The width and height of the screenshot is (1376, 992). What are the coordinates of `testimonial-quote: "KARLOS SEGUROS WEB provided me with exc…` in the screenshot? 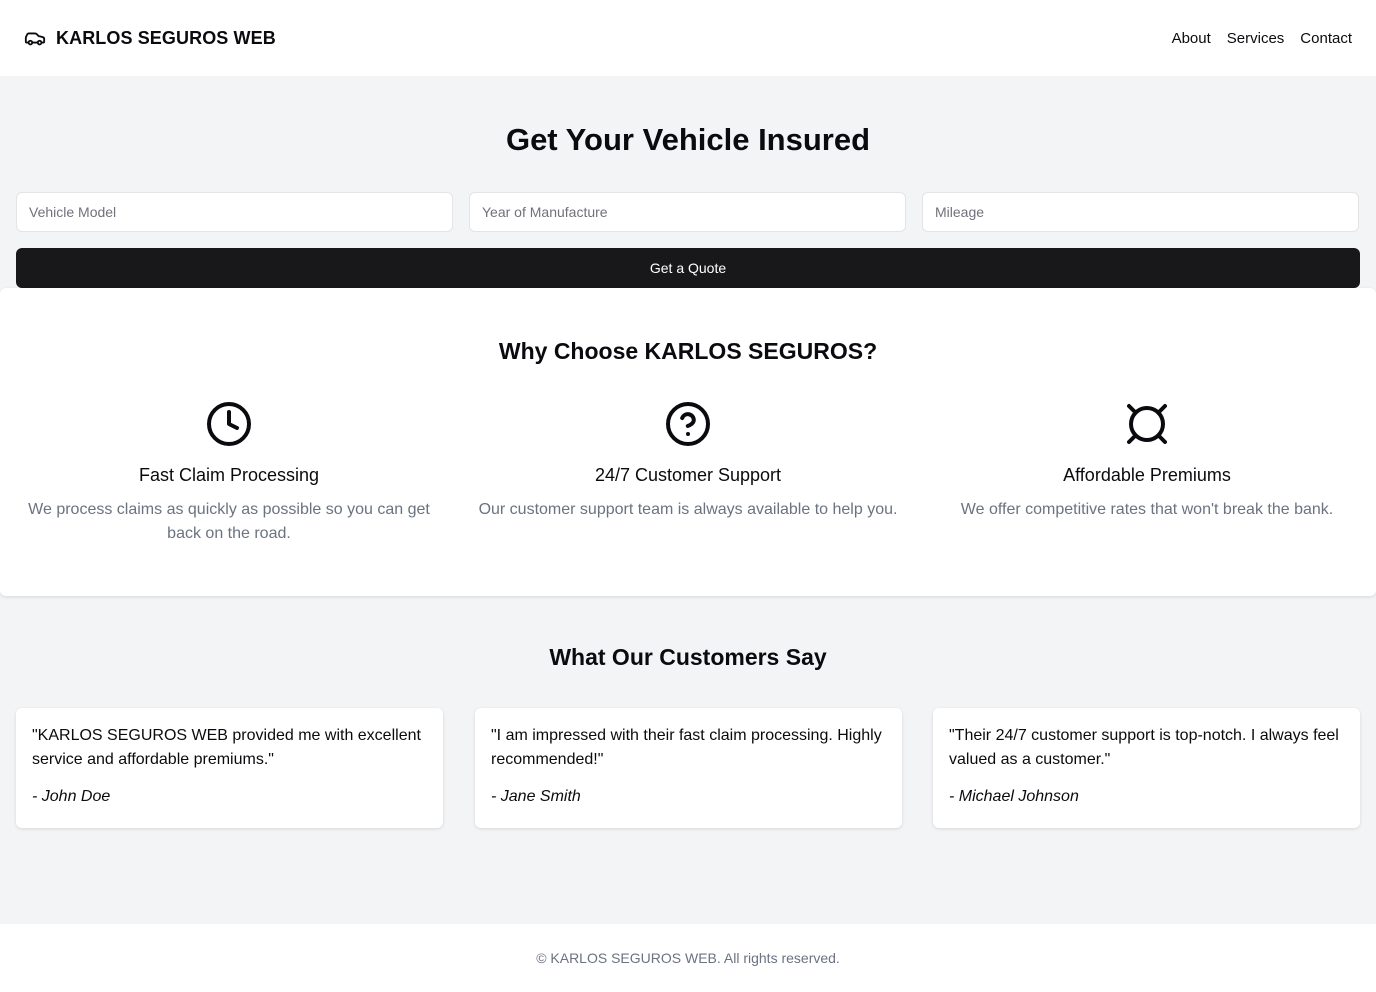 It's located at (226, 747).